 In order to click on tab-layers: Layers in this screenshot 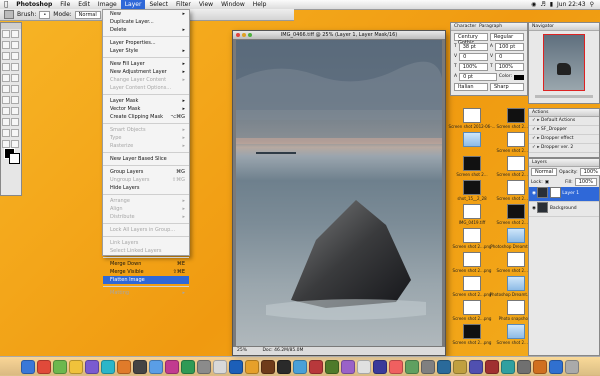, I will do `click(539, 162)`.